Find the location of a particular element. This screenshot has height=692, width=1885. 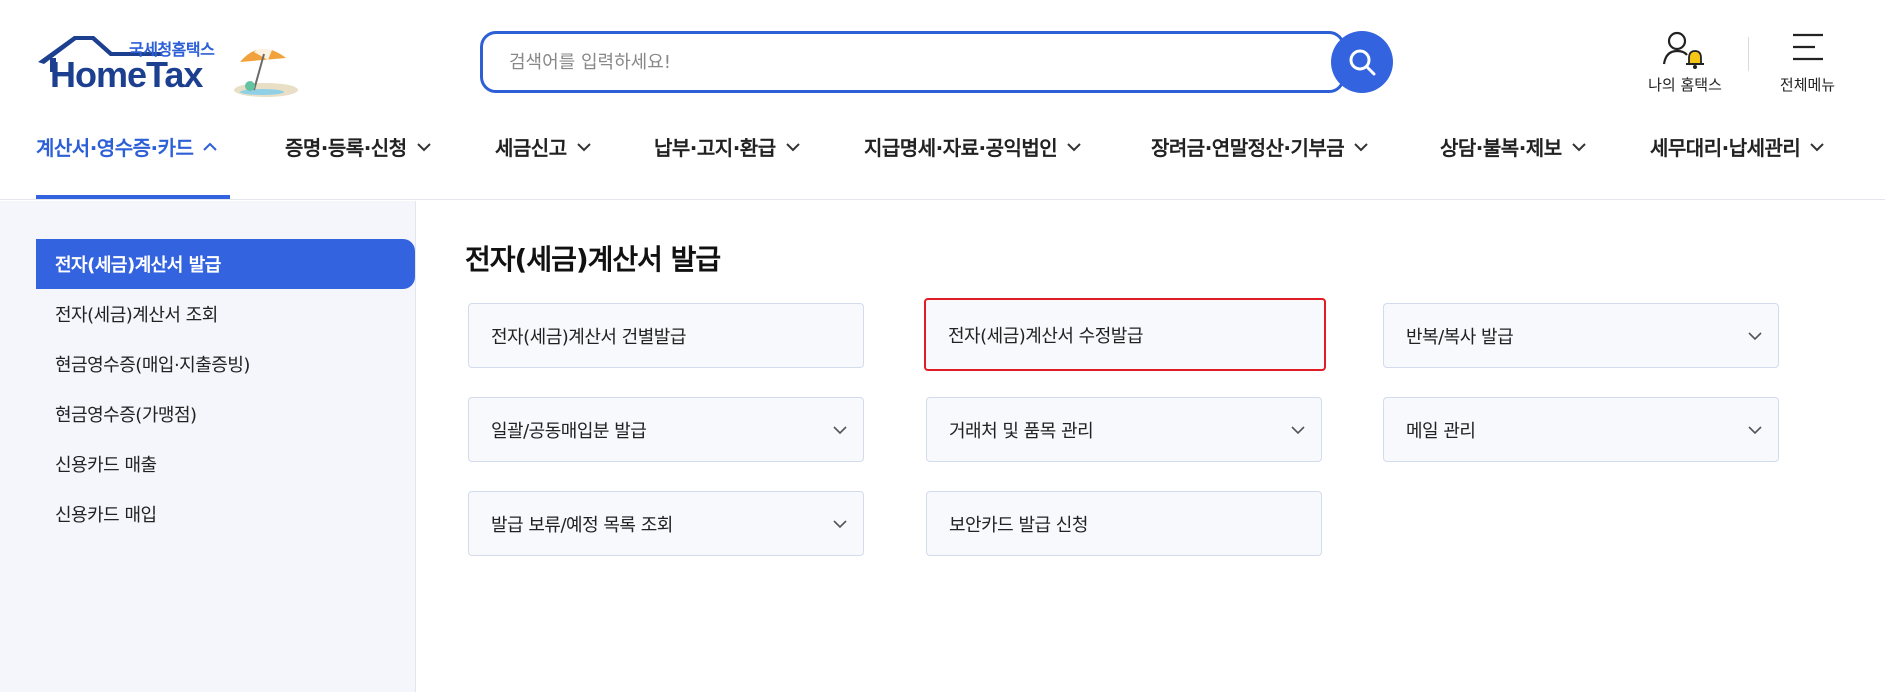

sidebar-item-label: 현금영수증(매입·지출증빙) is located at coordinates (152, 365).